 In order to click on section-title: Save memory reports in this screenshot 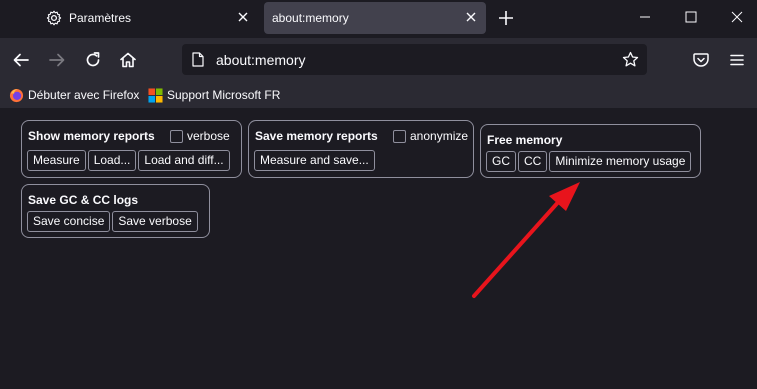, I will do `click(316, 136)`.